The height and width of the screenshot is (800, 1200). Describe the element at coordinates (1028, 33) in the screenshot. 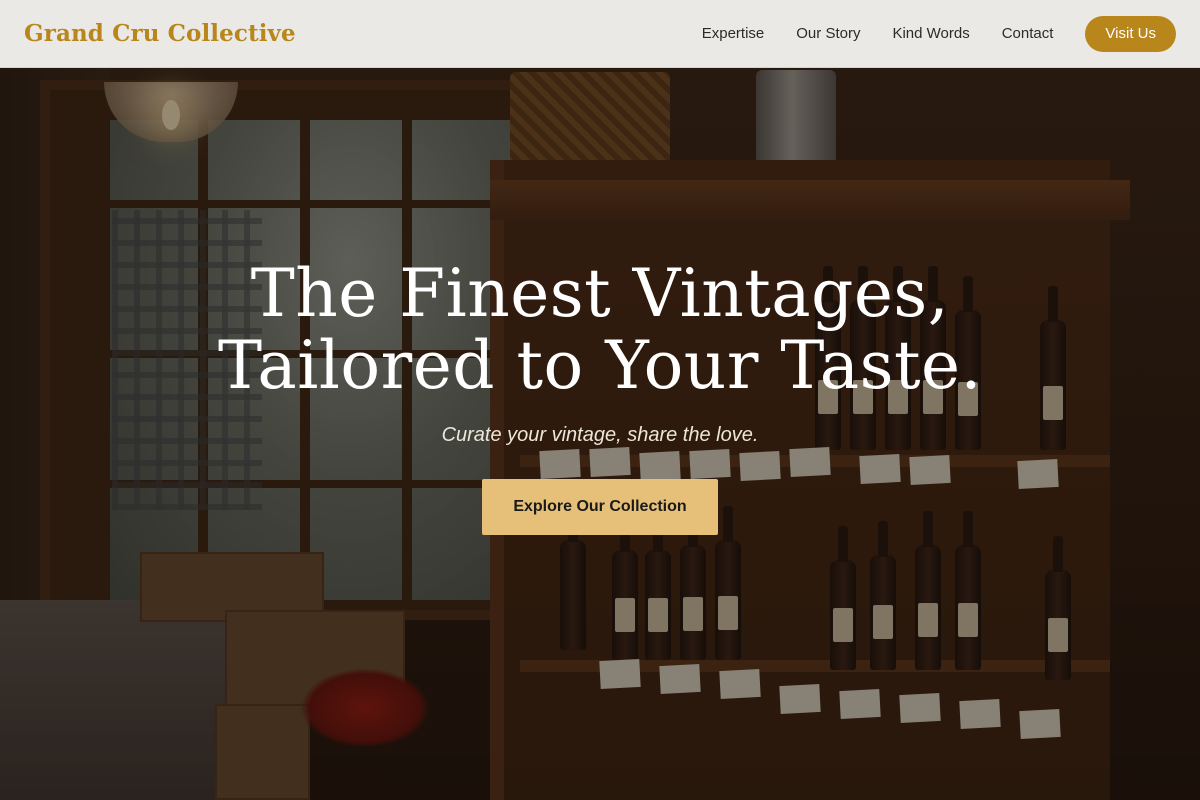

I see `nav-link-contact: Contact` at that location.